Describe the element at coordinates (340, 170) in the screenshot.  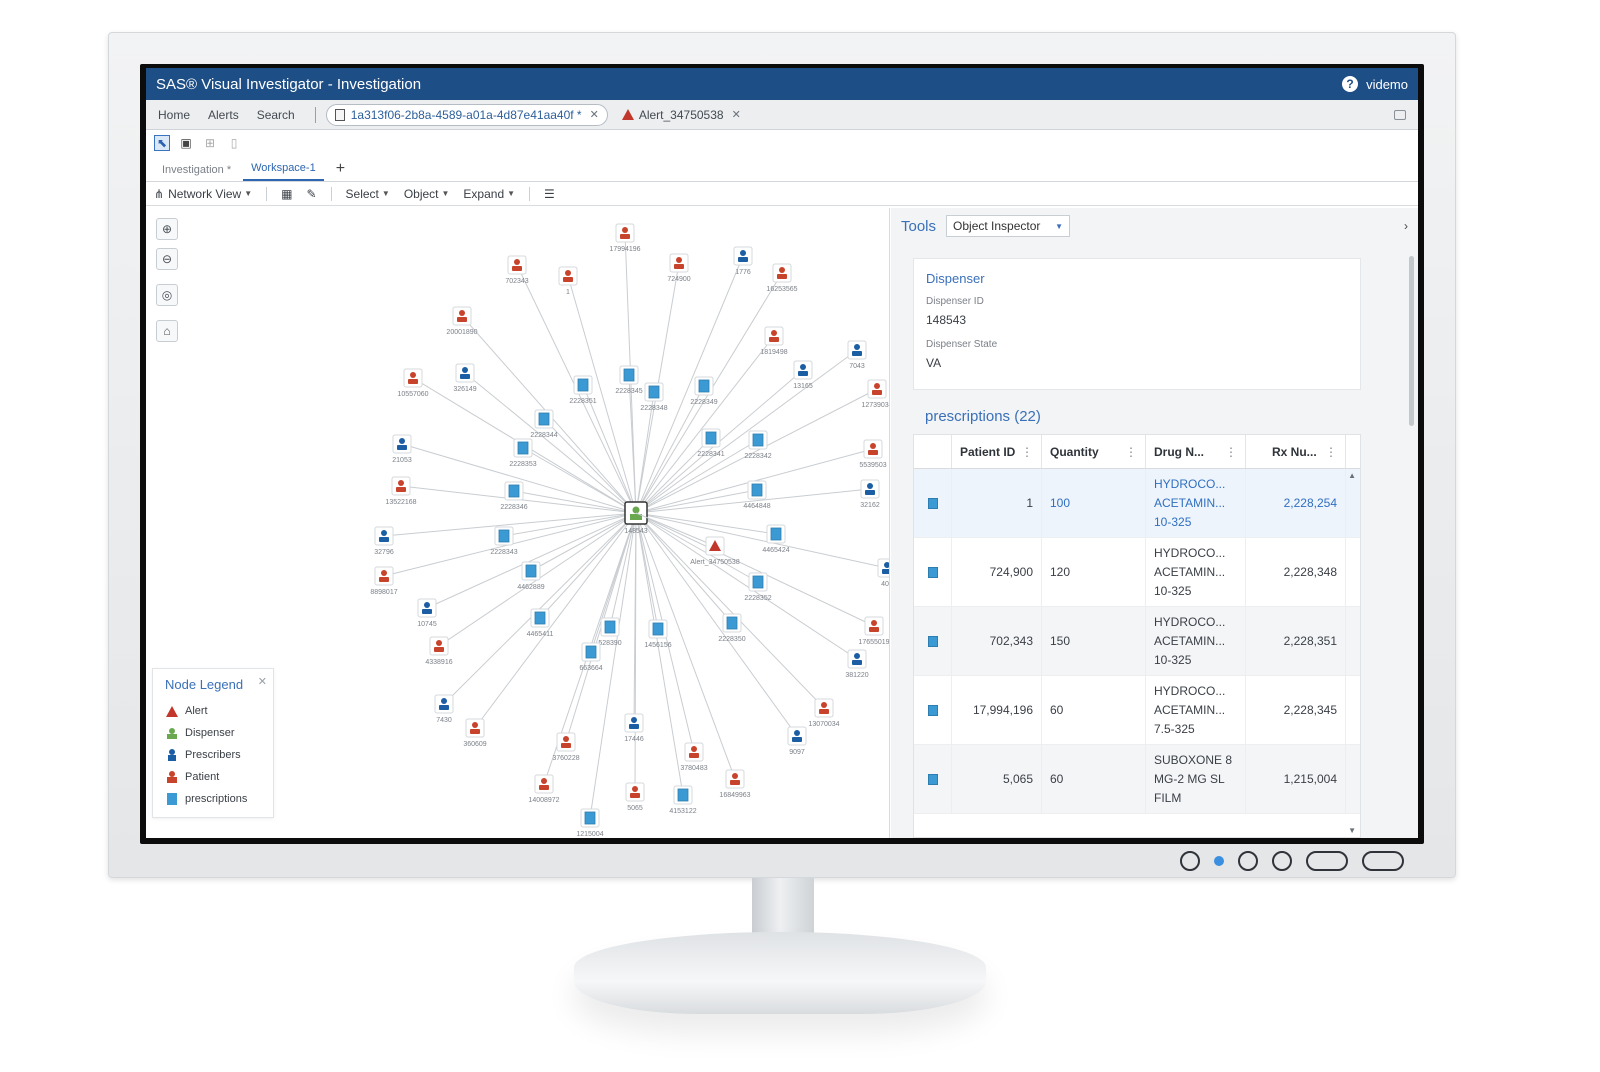
I see `add-tab-icon: +` at that location.